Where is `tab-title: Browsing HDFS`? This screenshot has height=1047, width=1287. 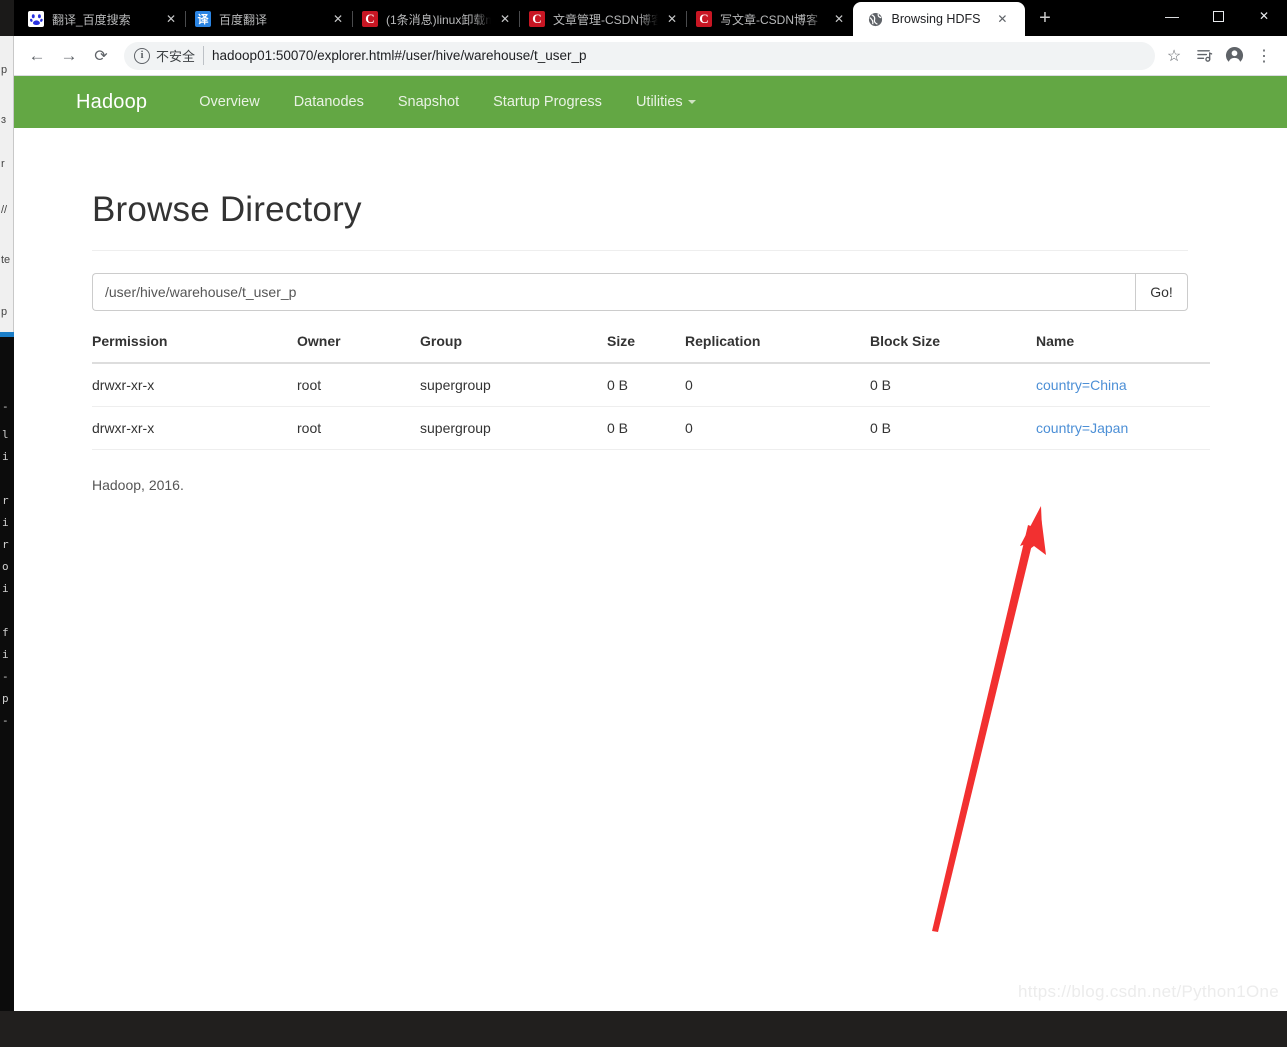 tab-title: Browsing HDFS is located at coordinates (936, 19).